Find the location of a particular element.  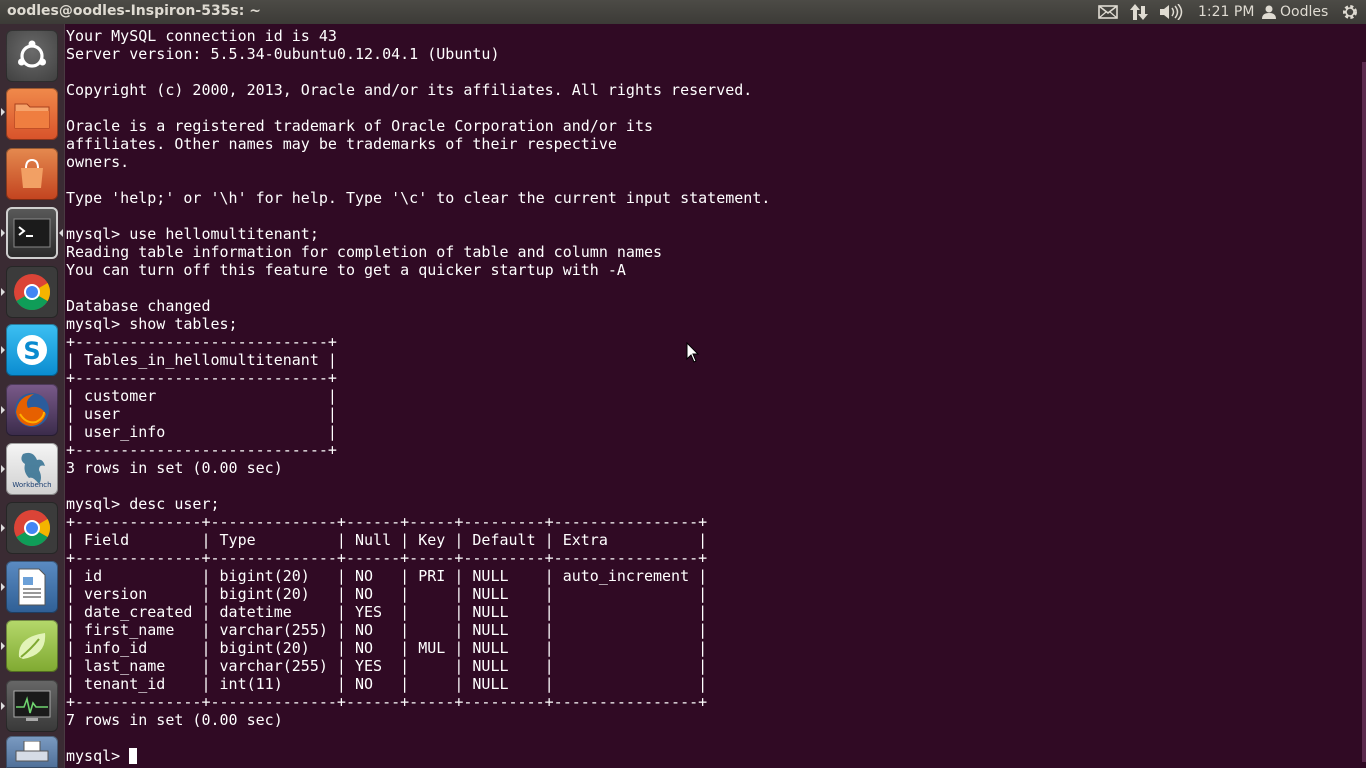

scanner-icon is located at coordinates (32, 752).